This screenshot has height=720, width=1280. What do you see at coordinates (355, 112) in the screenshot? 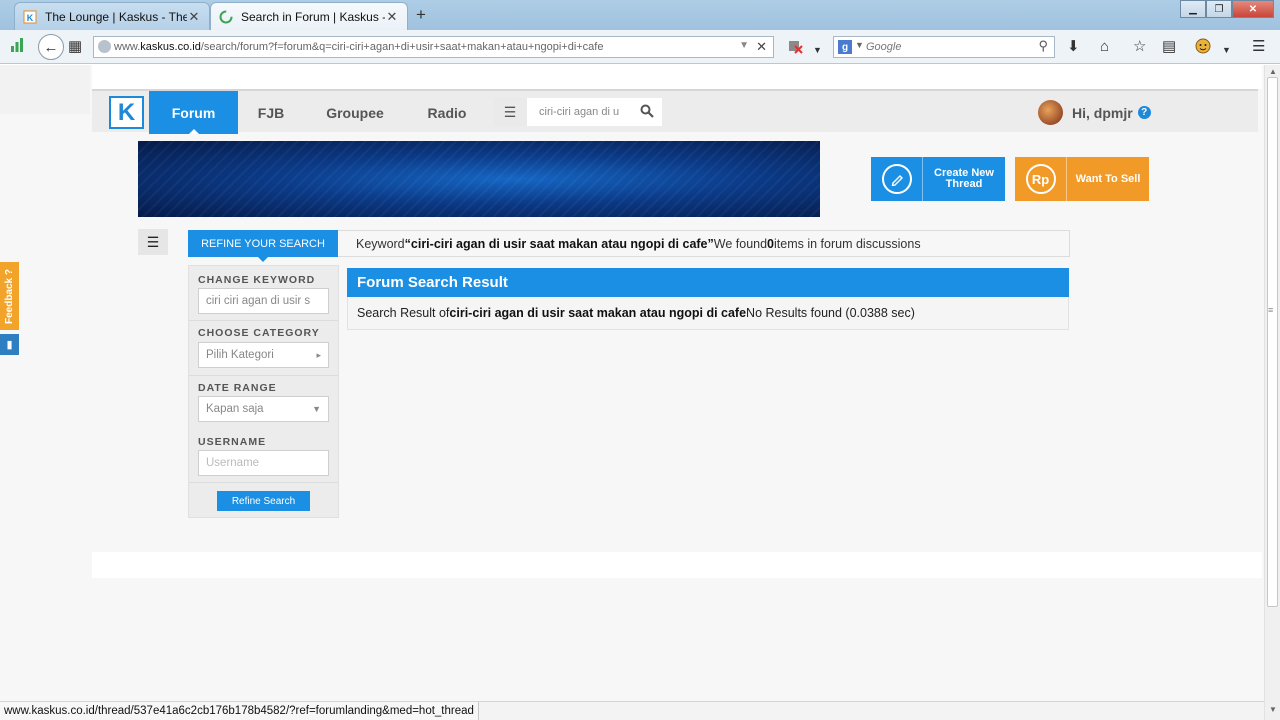
I see `nav-tab-groupee: Groupee` at bounding box center [355, 112].